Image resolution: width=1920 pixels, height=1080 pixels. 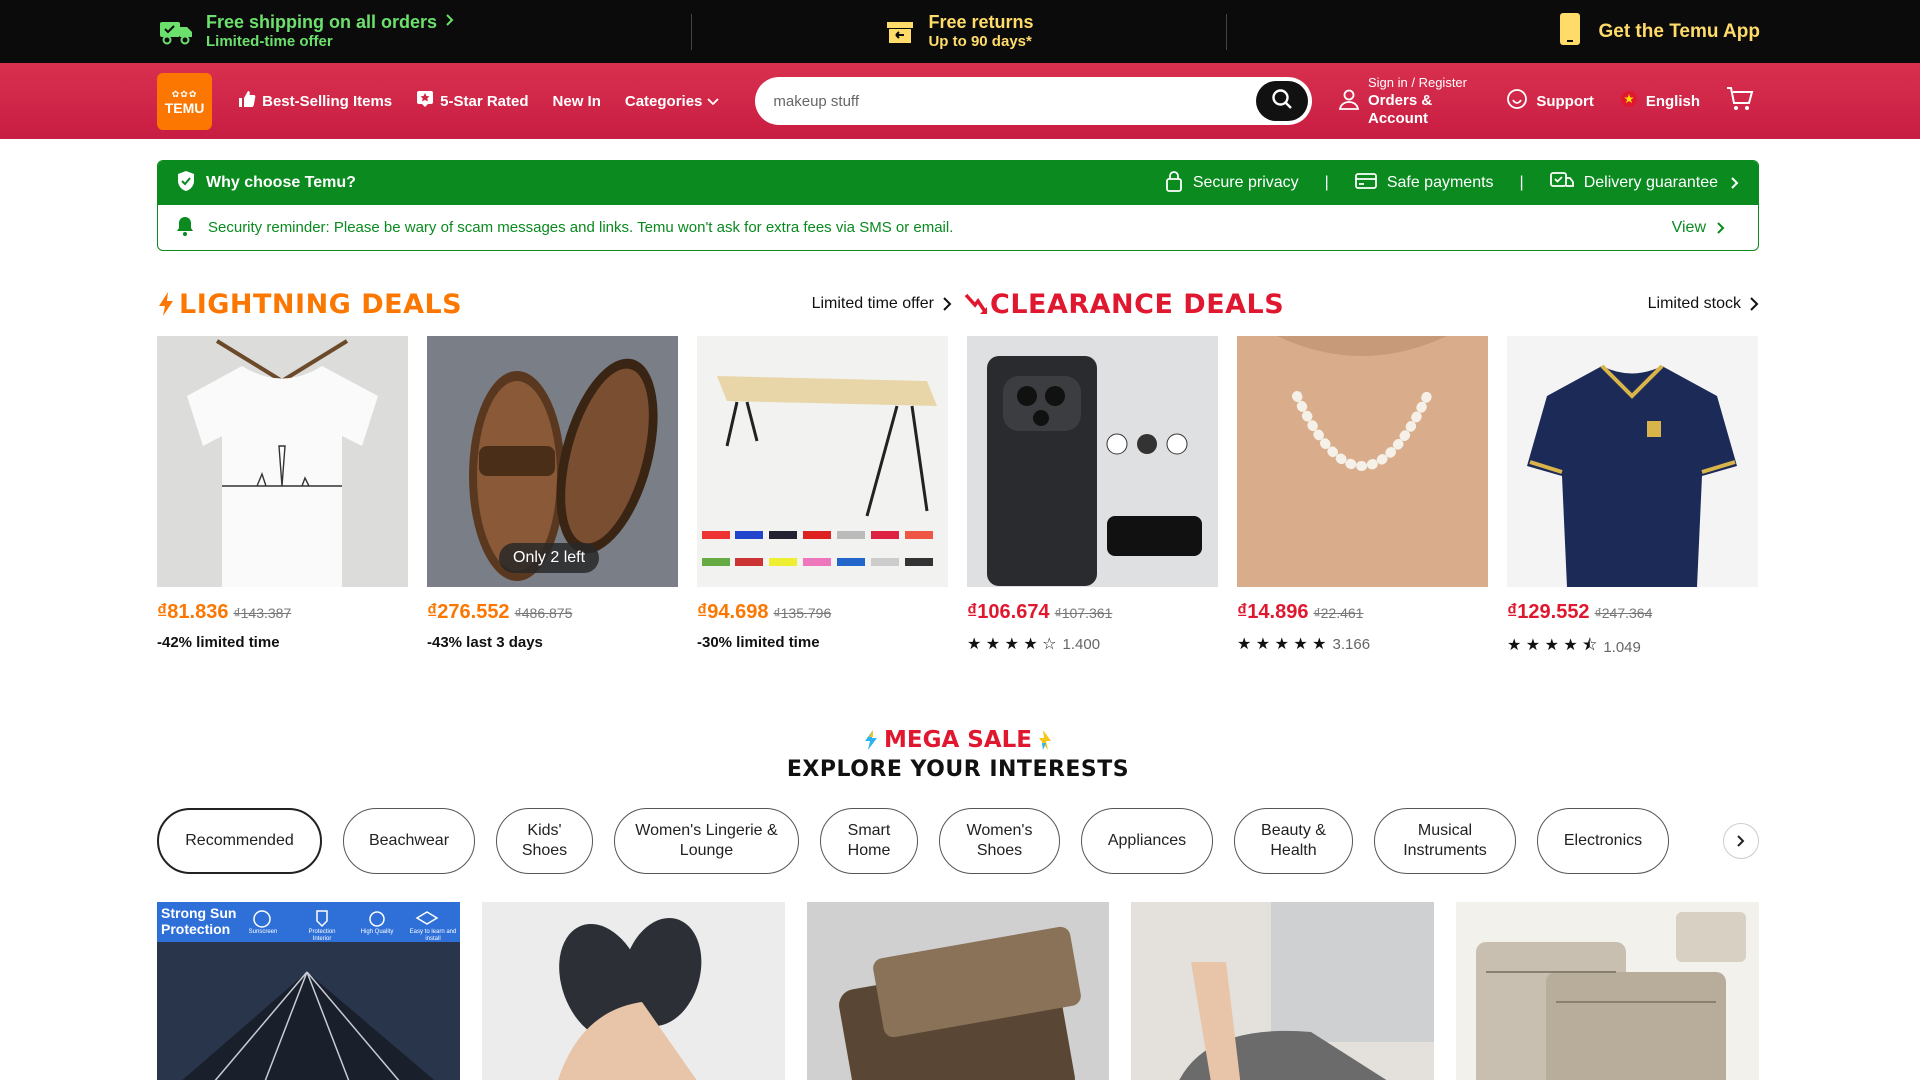 I want to click on explore-interests-heading: EXPLORE YOUR INTERESTS, so click(x=958, y=769).